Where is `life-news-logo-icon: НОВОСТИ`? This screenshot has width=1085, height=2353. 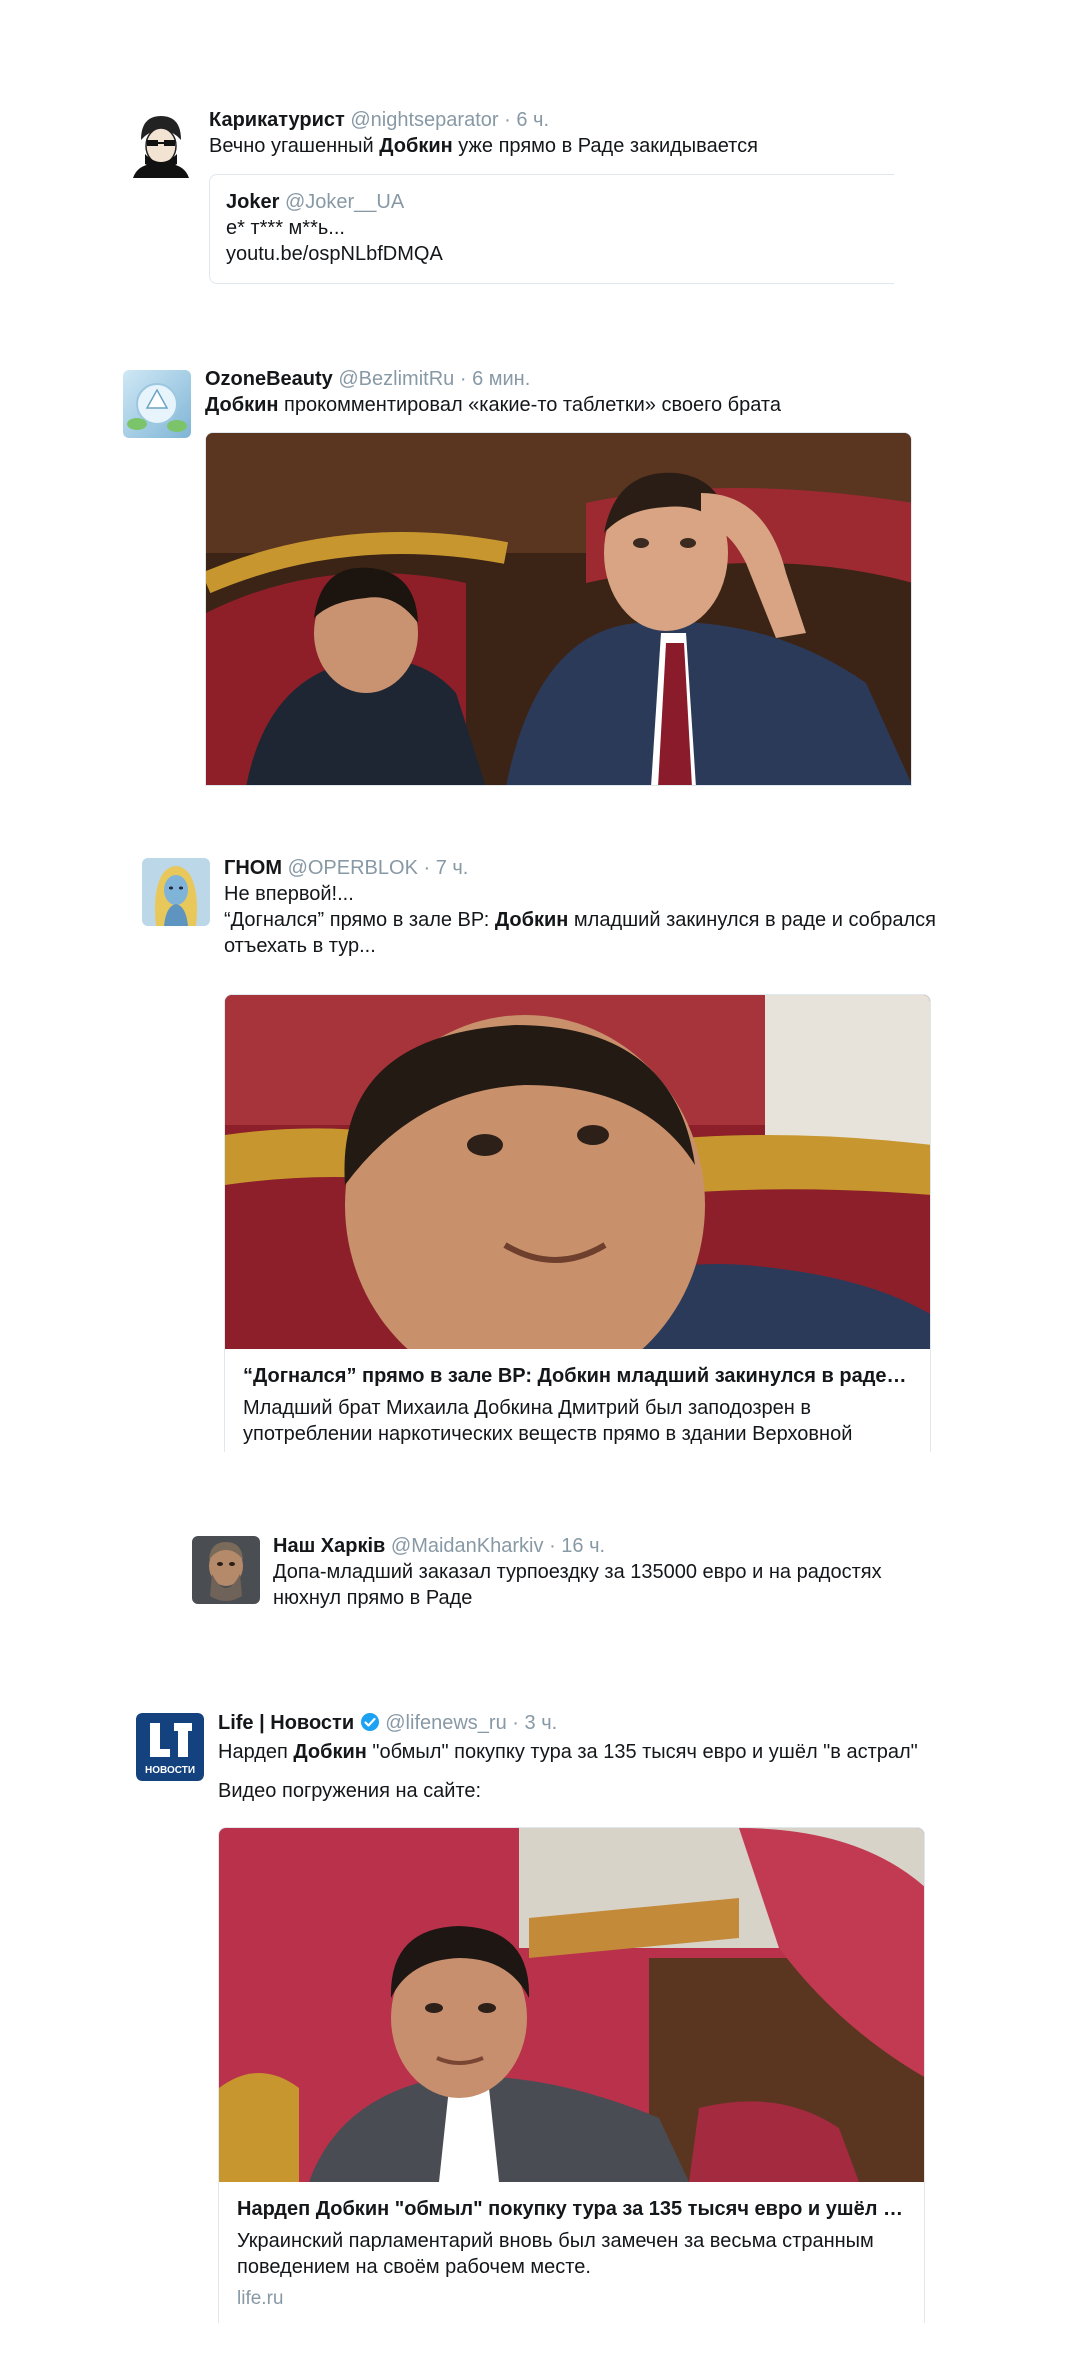
life-news-logo-icon: НОВОСТИ is located at coordinates (170, 1747).